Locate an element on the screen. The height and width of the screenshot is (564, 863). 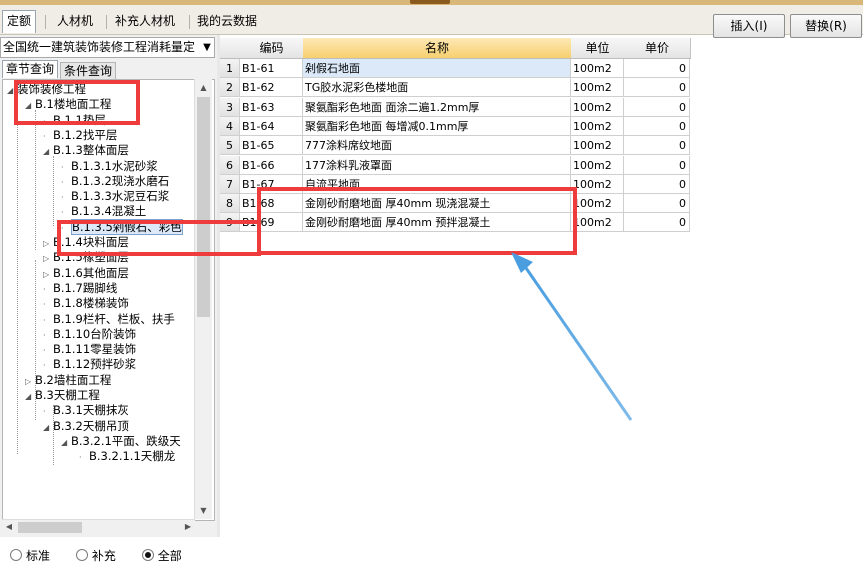
annotation-arrow is located at coordinates (572, 336).